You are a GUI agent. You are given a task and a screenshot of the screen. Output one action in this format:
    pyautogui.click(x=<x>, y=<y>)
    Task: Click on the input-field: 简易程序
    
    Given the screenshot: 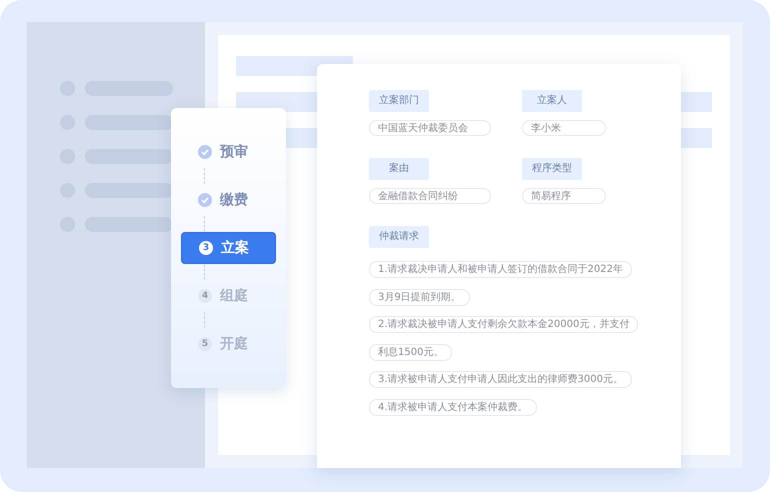 What is the action you would take?
    pyautogui.click(x=564, y=196)
    